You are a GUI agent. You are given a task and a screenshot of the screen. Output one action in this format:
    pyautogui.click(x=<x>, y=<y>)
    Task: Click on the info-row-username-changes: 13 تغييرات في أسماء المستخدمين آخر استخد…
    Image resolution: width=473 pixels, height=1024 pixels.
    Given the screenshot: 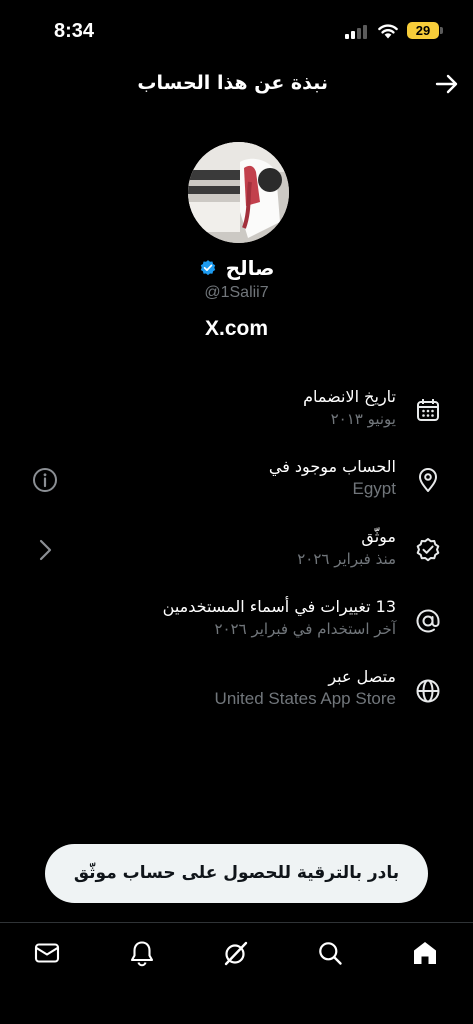 What is the action you would take?
    pyautogui.click(x=236, y=626)
    